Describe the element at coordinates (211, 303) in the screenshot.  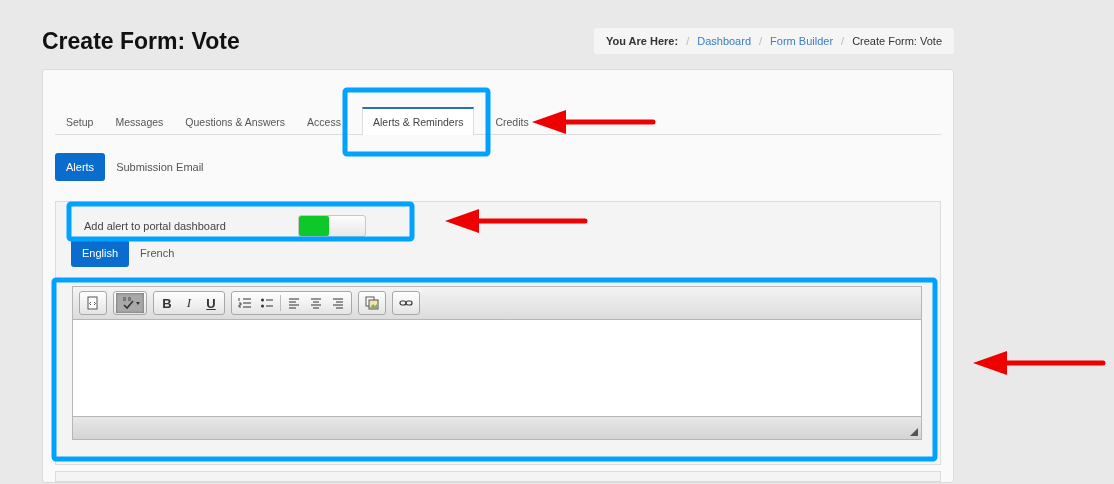
I see `underline-button: U` at that location.